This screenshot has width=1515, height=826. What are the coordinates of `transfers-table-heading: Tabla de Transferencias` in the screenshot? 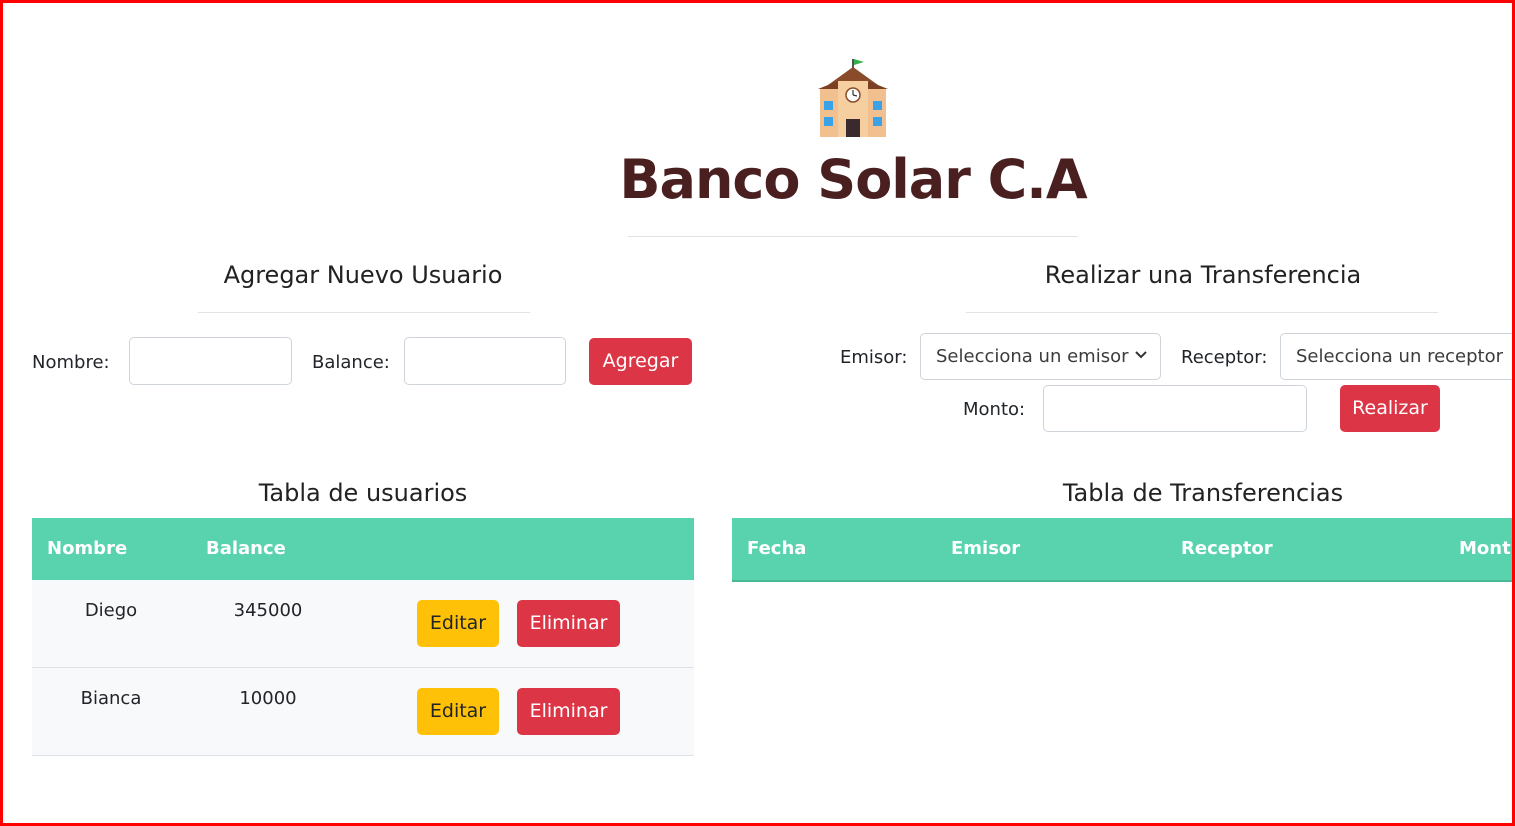 It's located at (1203, 493).